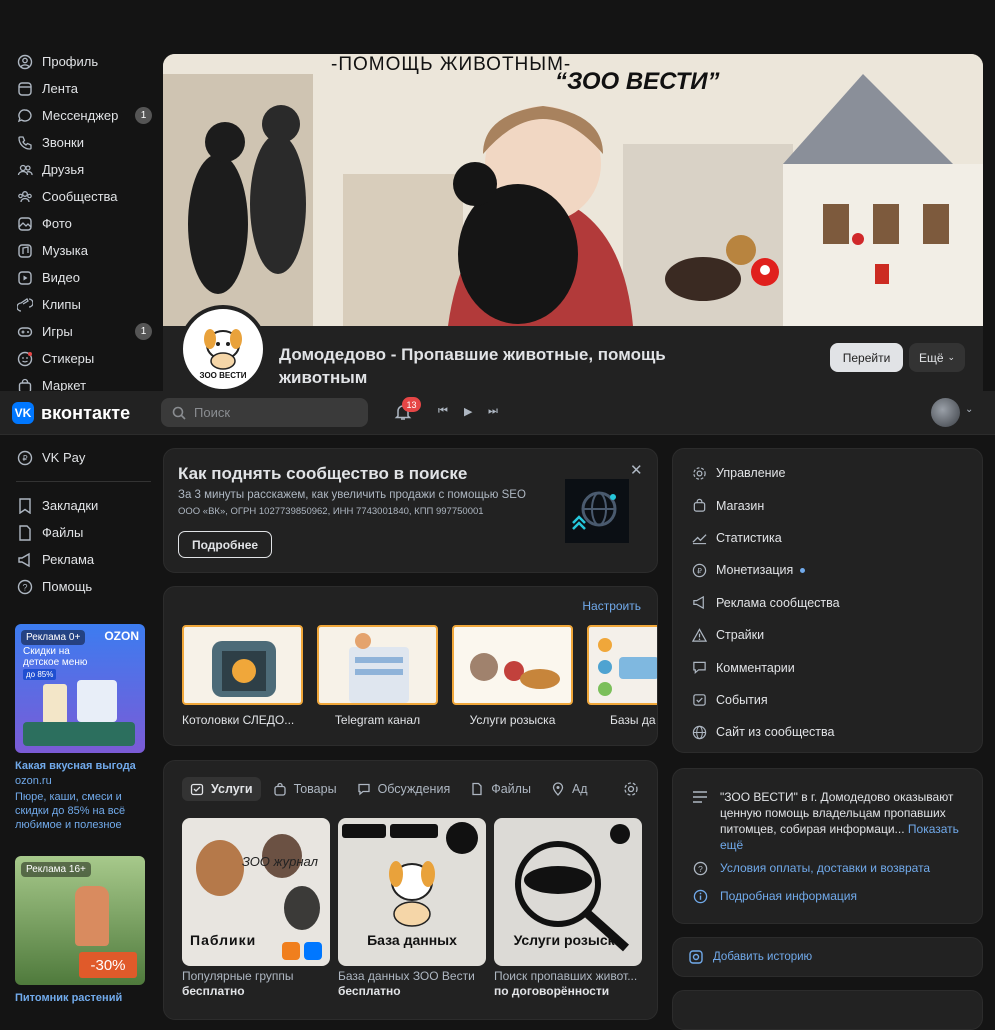 The height and width of the screenshot is (1030, 995). I want to click on admin-menu-item-gear: Управление, so click(827, 473).